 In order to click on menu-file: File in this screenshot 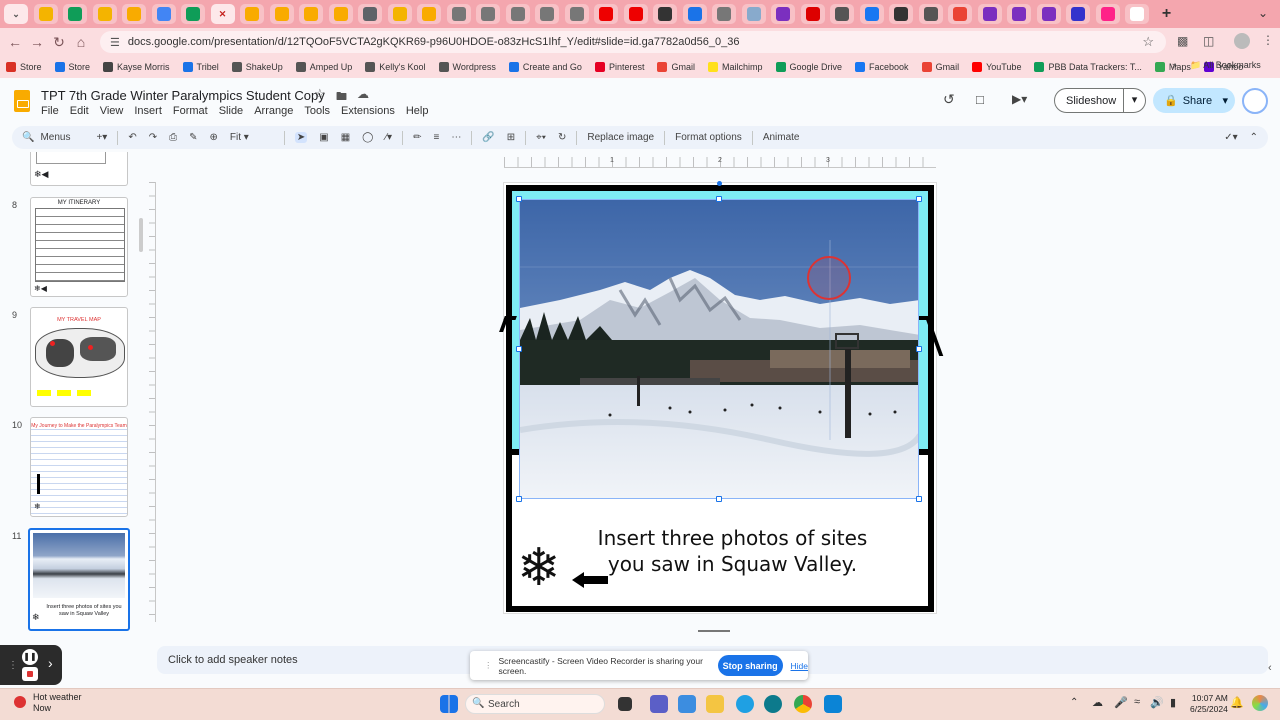, I will do `click(50, 111)`.